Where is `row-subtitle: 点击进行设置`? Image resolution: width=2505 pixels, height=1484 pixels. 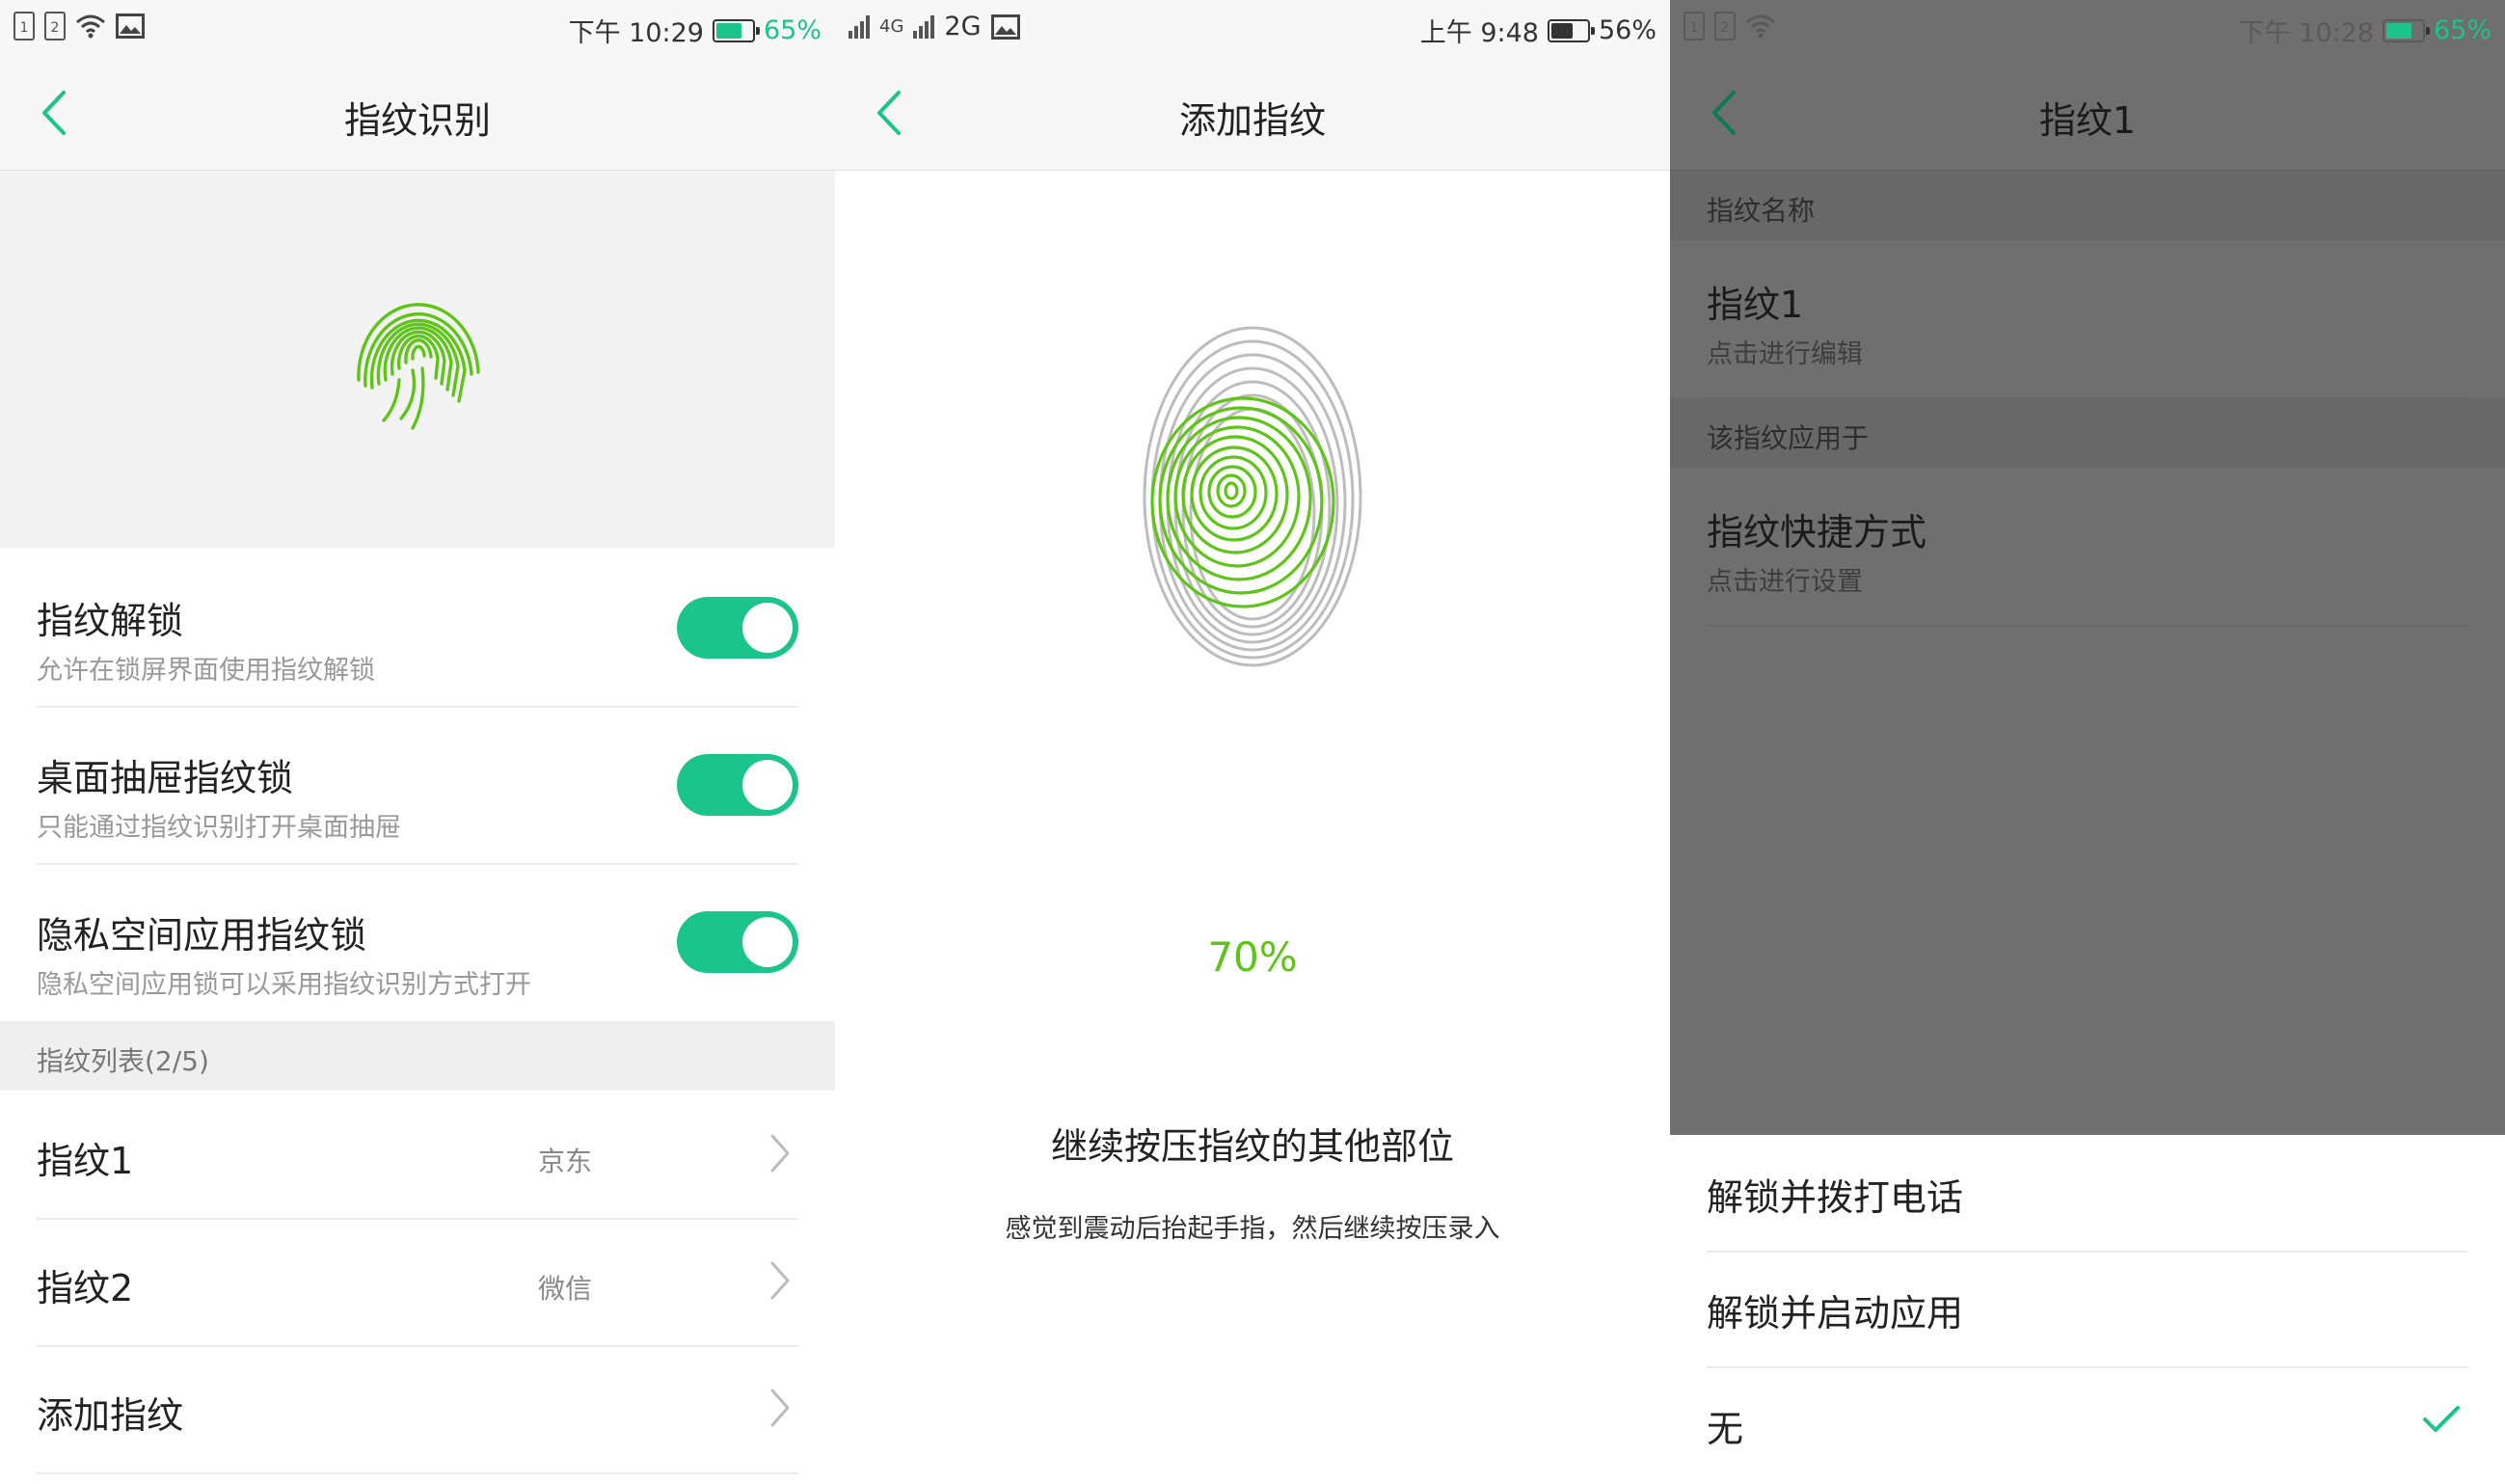 row-subtitle: 点击进行设置 is located at coordinates (1785, 582).